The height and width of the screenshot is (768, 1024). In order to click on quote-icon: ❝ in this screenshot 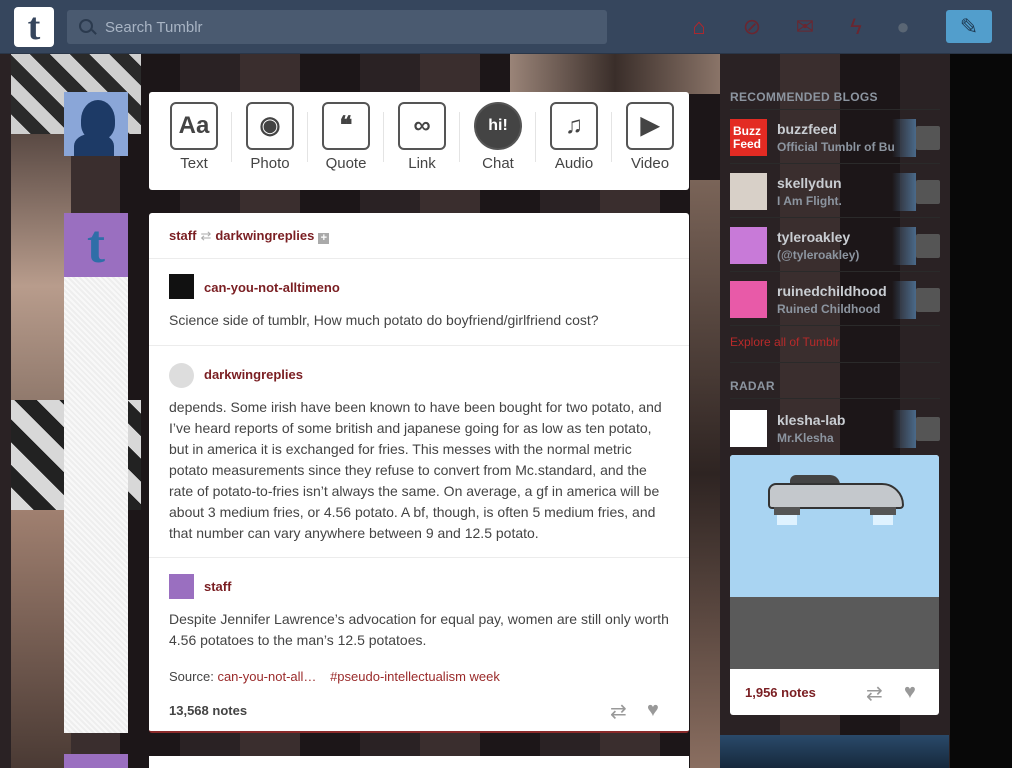, I will do `click(346, 126)`.